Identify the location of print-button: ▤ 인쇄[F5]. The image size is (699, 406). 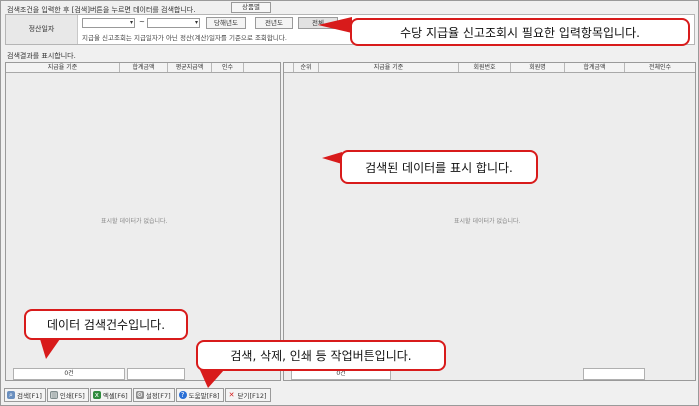
(67, 395).